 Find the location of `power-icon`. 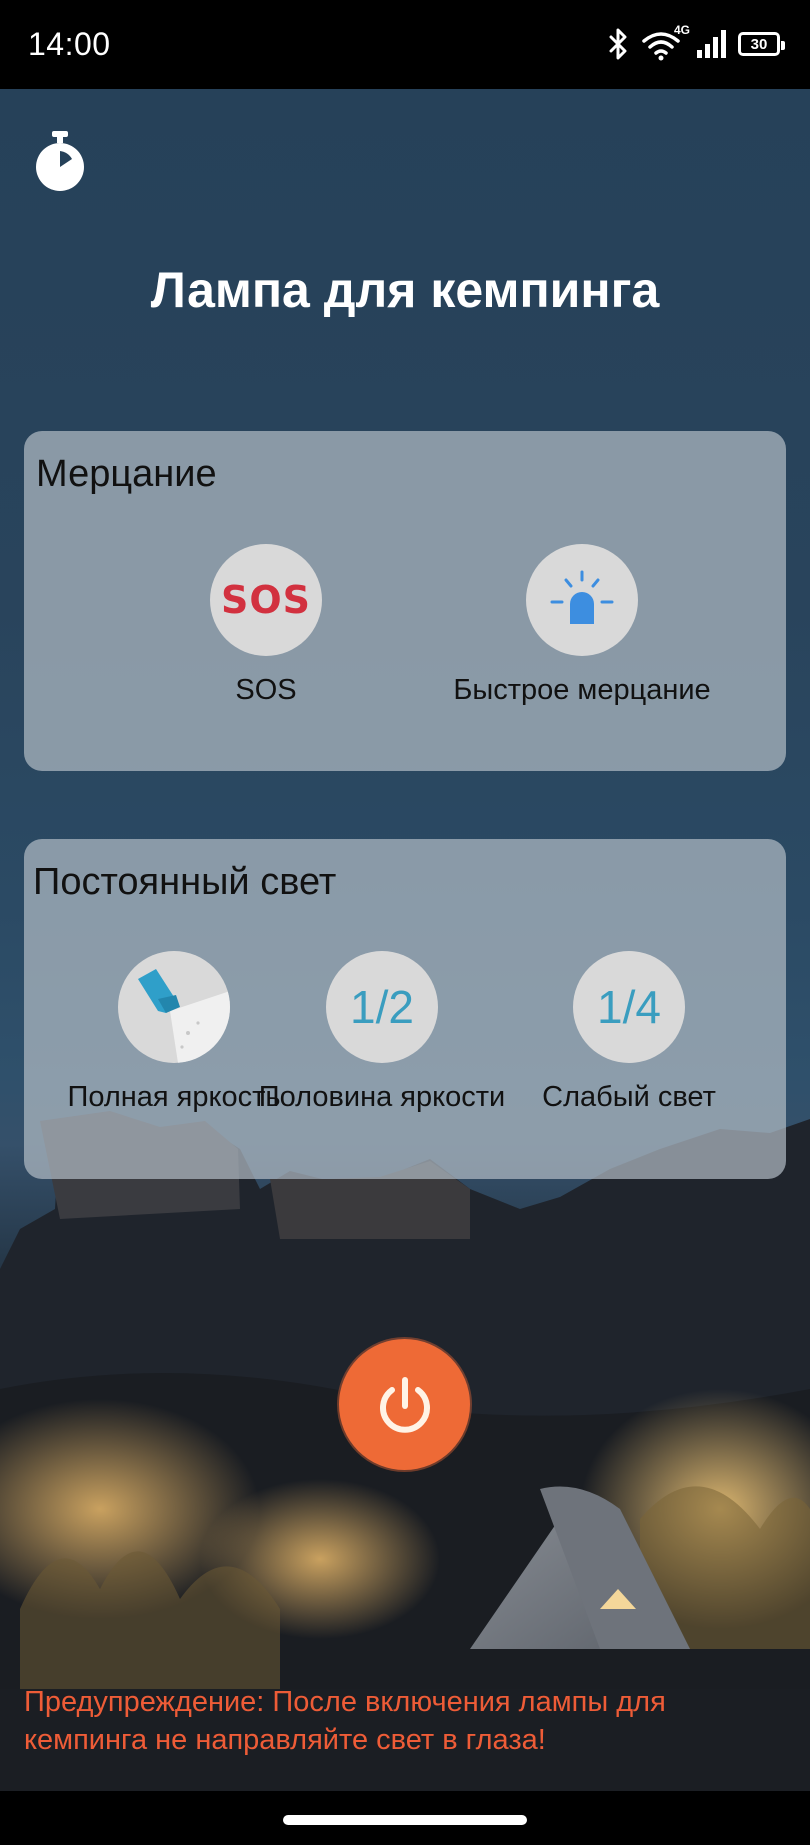

power-icon is located at coordinates (404, 1404).